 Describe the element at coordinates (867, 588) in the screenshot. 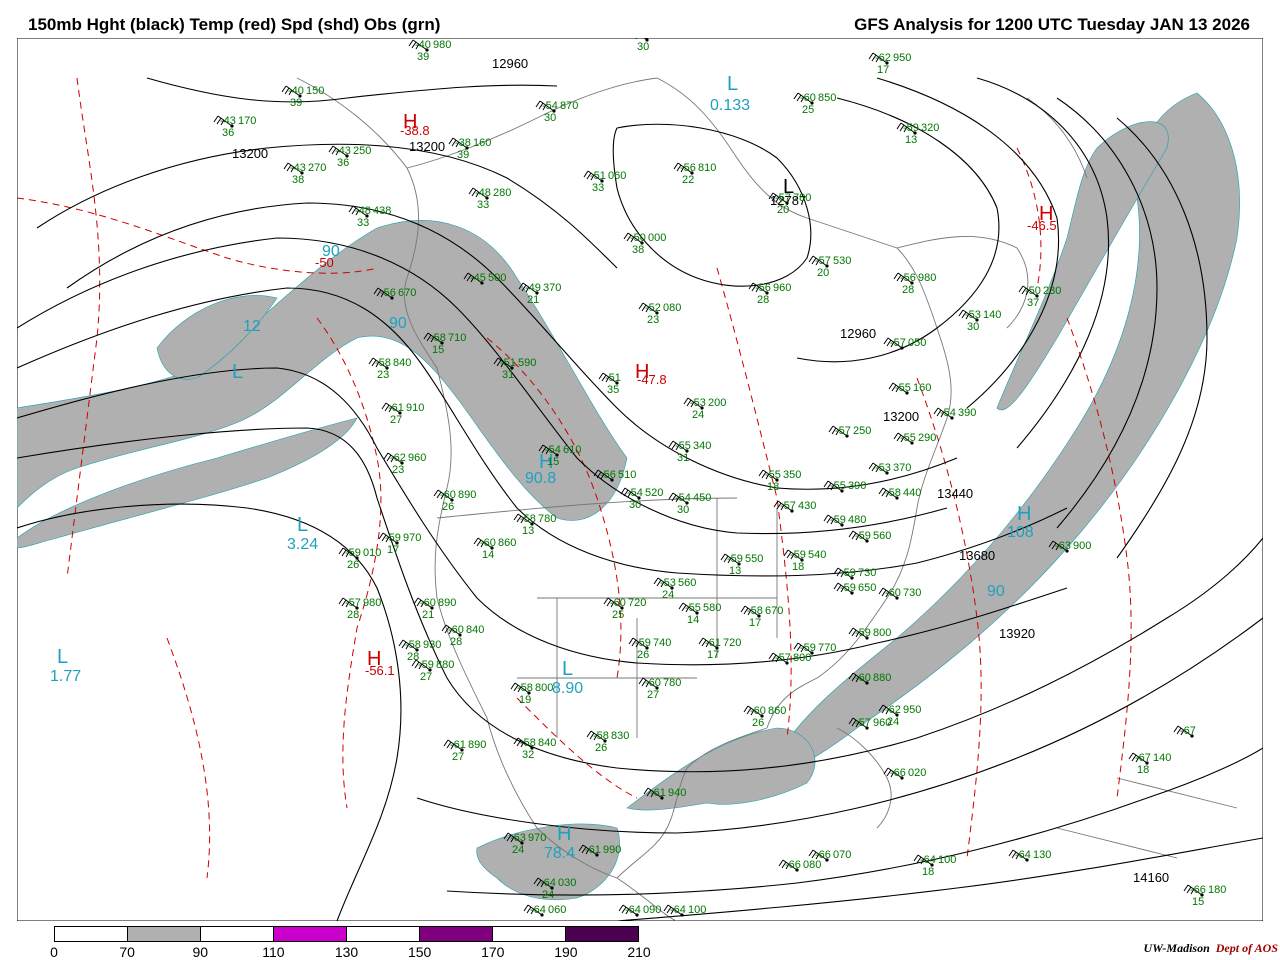

I see `station-height: 650` at that location.